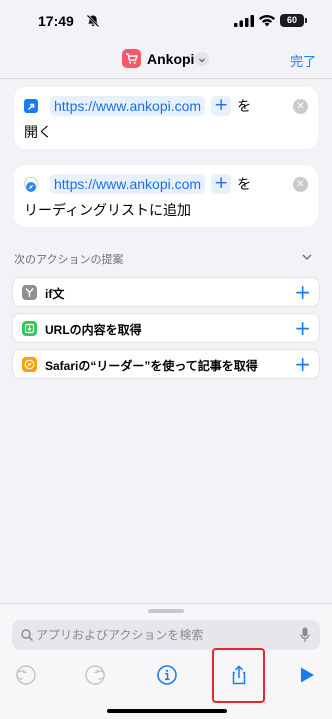 Image resolution: width=332 pixels, height=719 pixels. I want to click on suggestions-header: 次のアクションの提案, so click(69, 259).